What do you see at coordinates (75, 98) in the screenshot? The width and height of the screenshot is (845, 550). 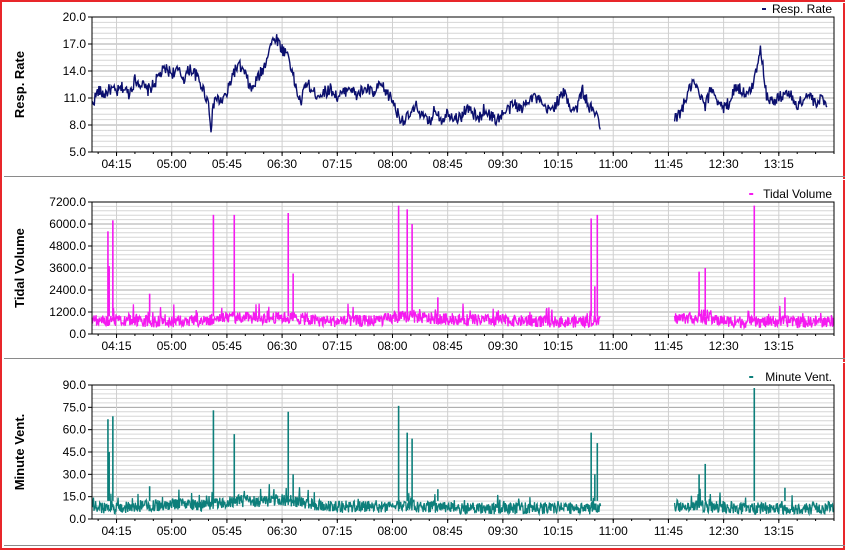 I see `y-tick-label: 11.0` at bounding box center [75, 98].